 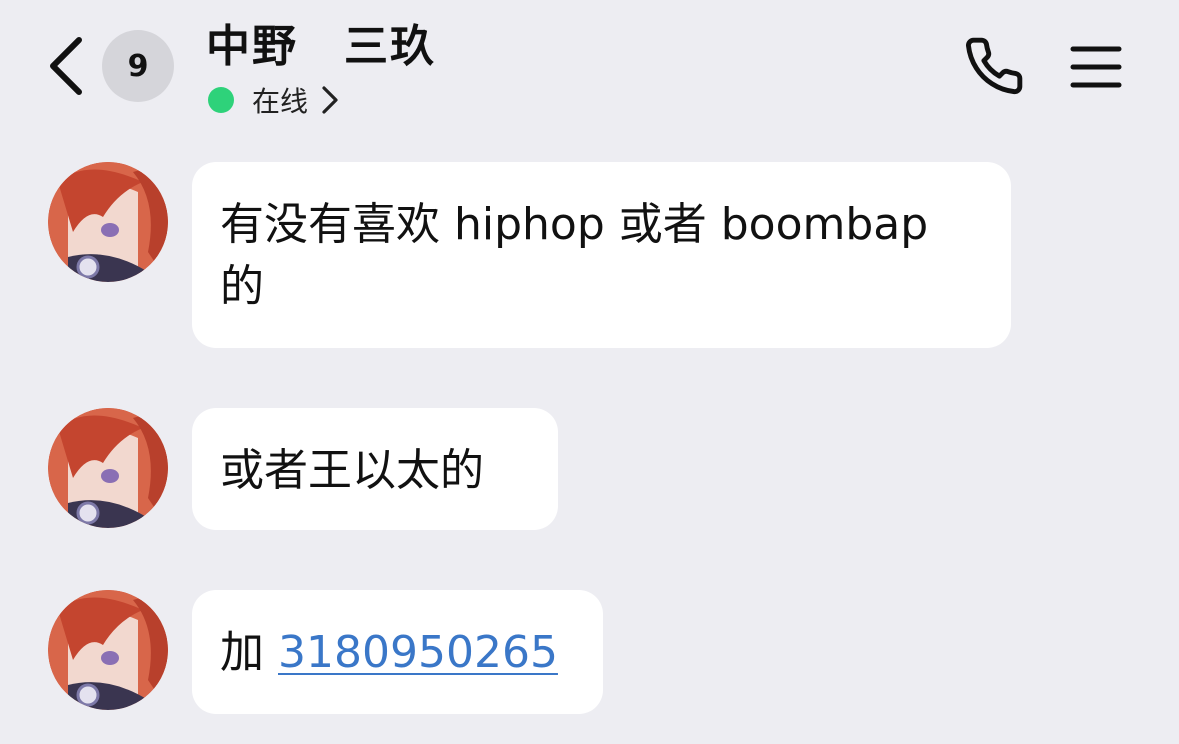 What do you see at coordinates (418, 652) in the screenshot?
I see `phone-number-link: 3180950265` at bounding box center [418, 652].